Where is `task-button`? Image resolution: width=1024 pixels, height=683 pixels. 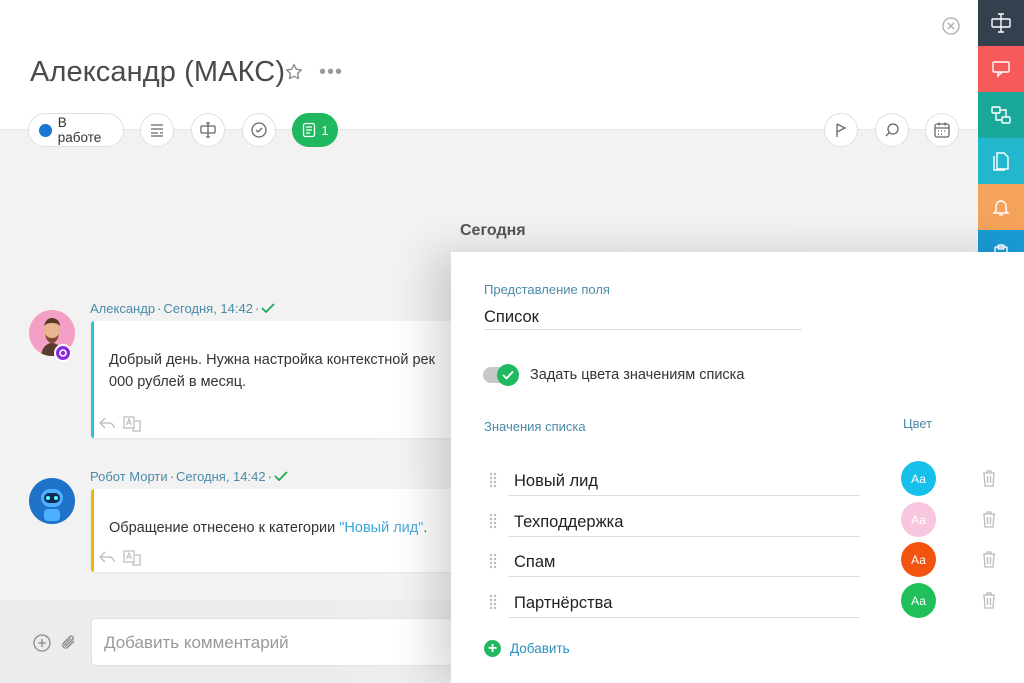
task-button is located at coordinates (259, 130).